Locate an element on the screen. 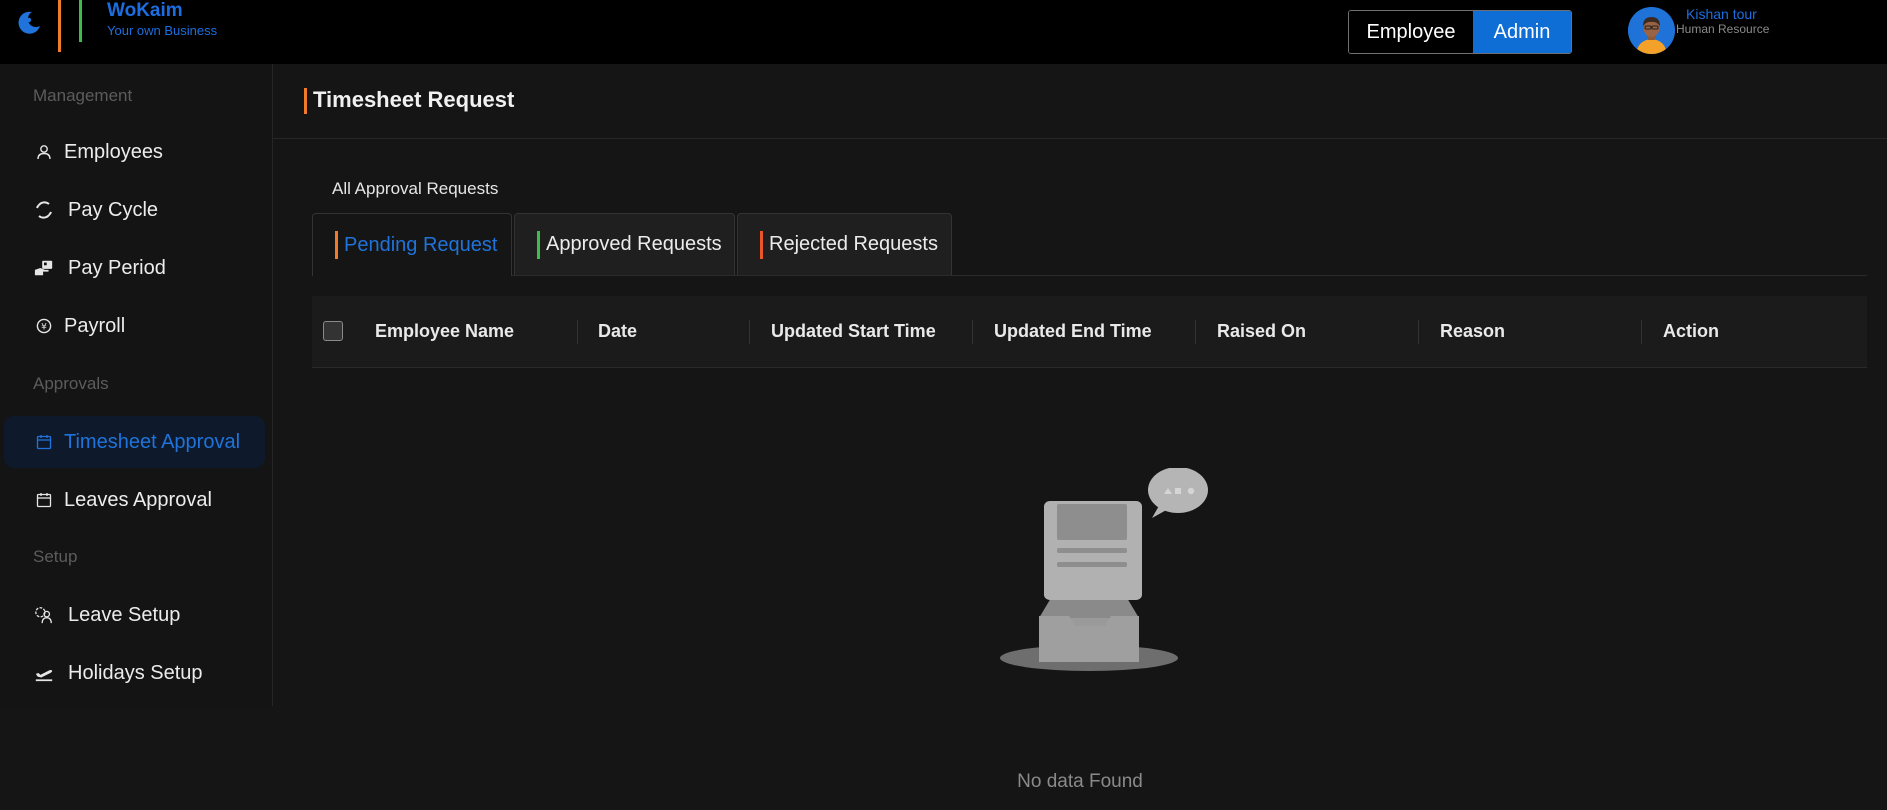  brand-tagline: Your own Business is located at coordinates (162, 30).